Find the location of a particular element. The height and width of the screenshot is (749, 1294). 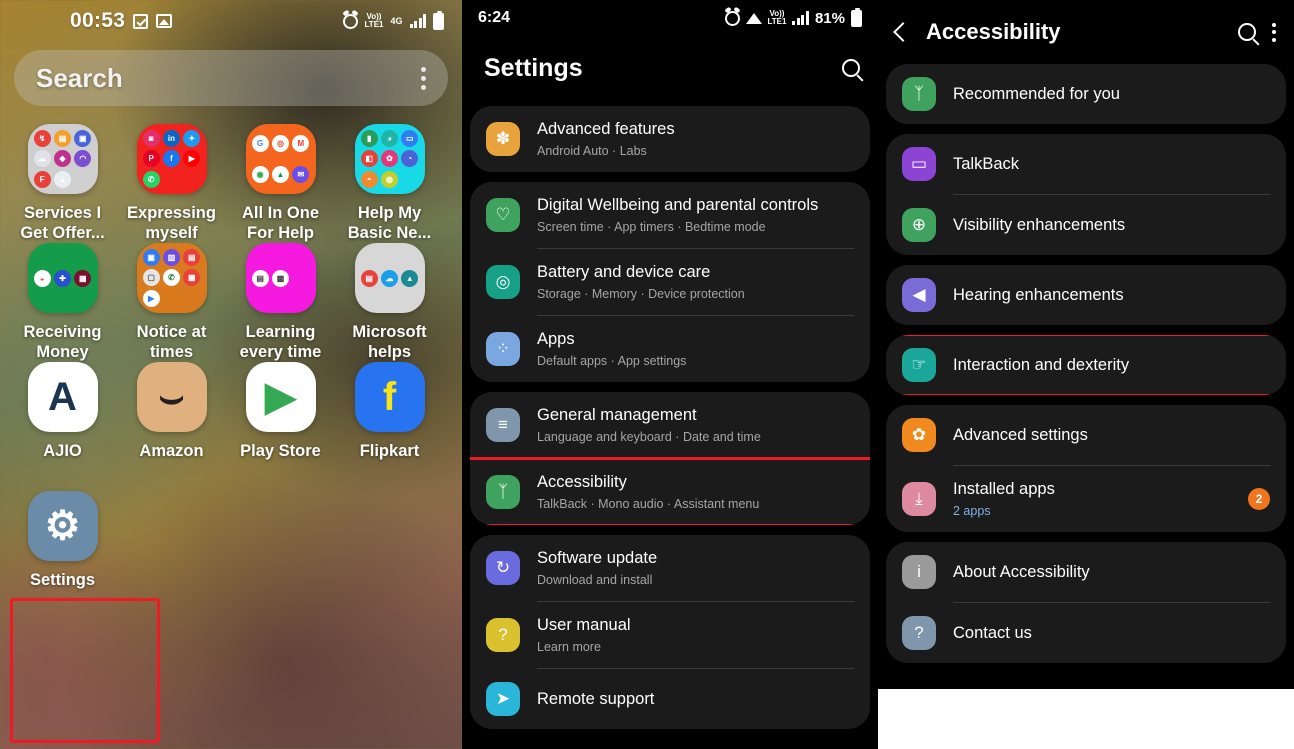

folder-icon: ▤ ▩ is located at coordinates (280, 278).